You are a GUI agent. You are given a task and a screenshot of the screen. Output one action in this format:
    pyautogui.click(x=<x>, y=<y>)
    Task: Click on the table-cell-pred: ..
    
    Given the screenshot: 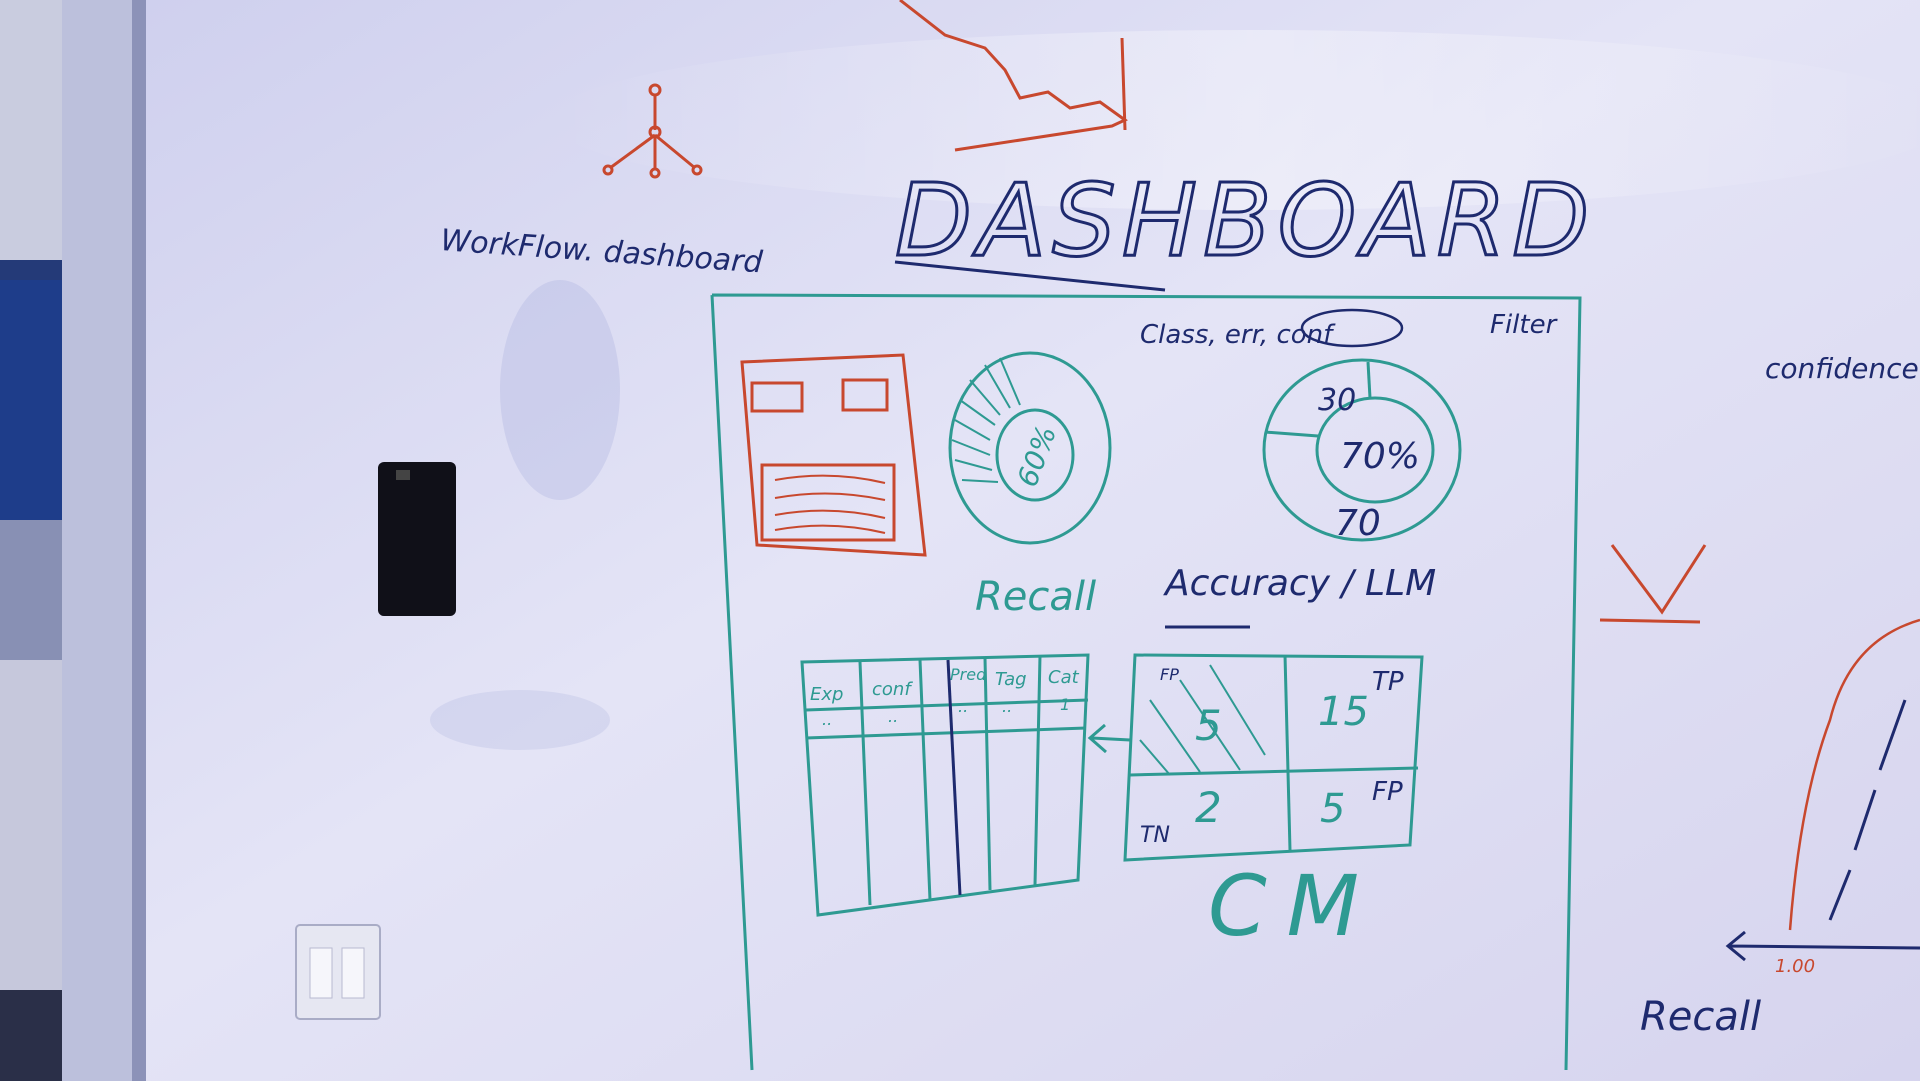 What is the action you would take?
    pyautogui.click(x=963, y=706)
    